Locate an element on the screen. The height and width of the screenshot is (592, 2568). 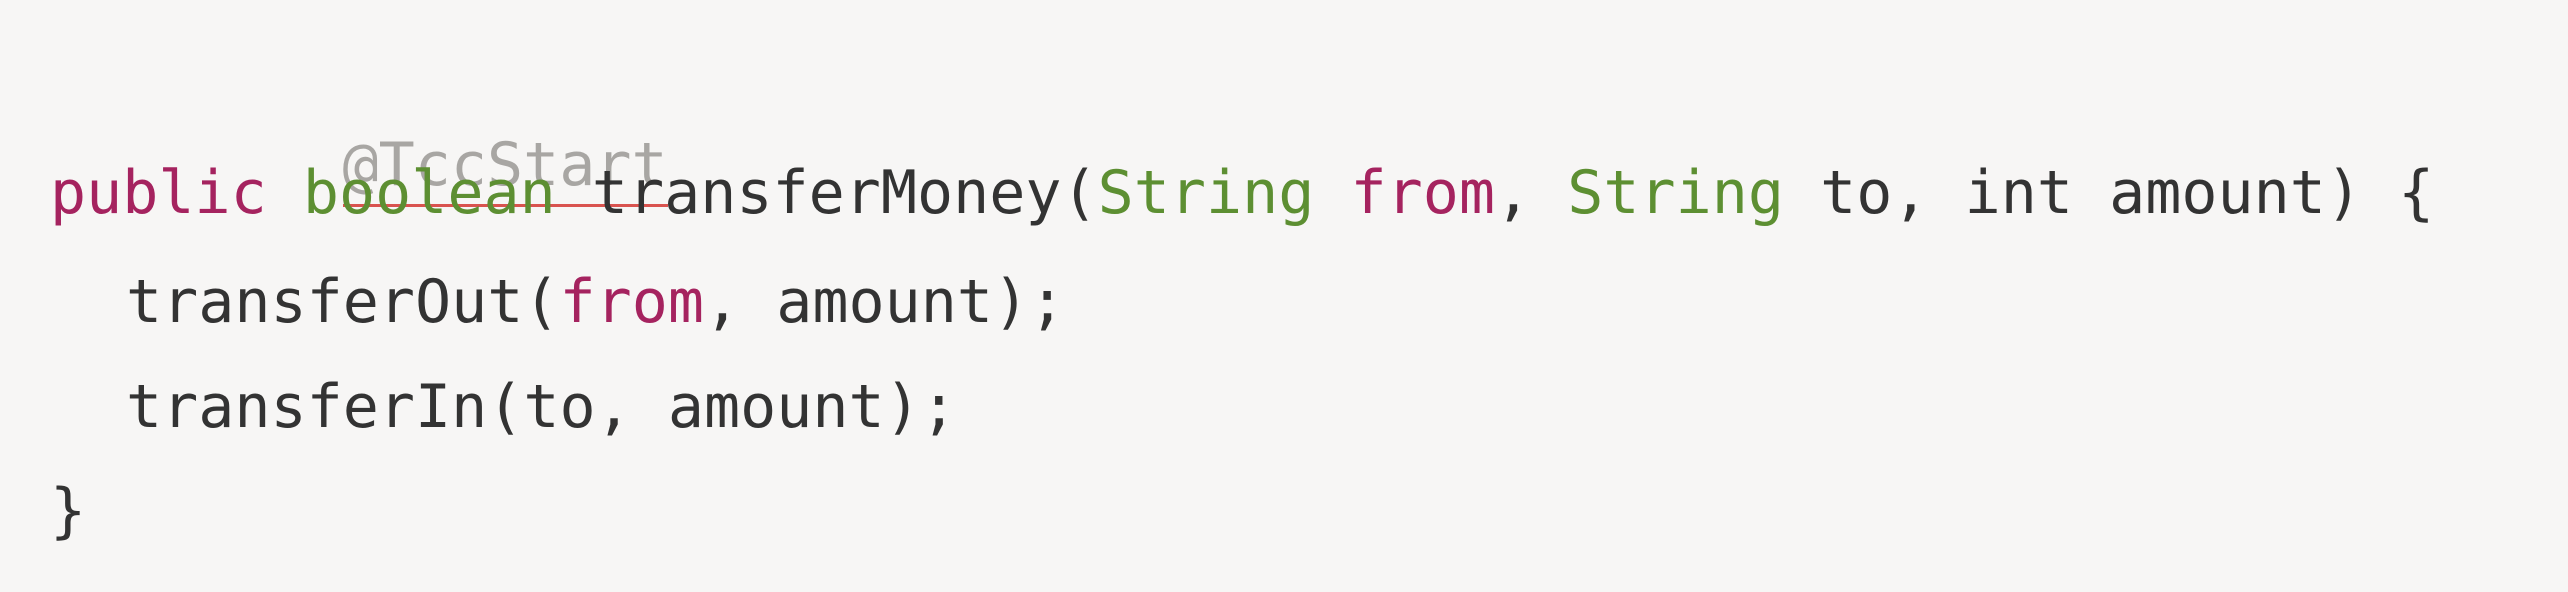
keyword-from: from is located at coordinates (1422, 193).